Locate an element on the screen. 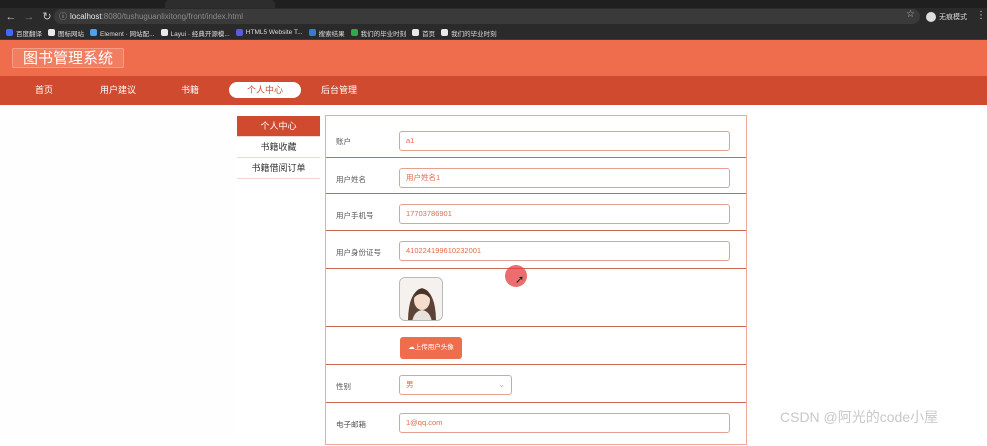 This screenshot has height=446, width=987. url-path: :8080/tushuguanlixitong/front/index.html is located at coordinates (172, 16).